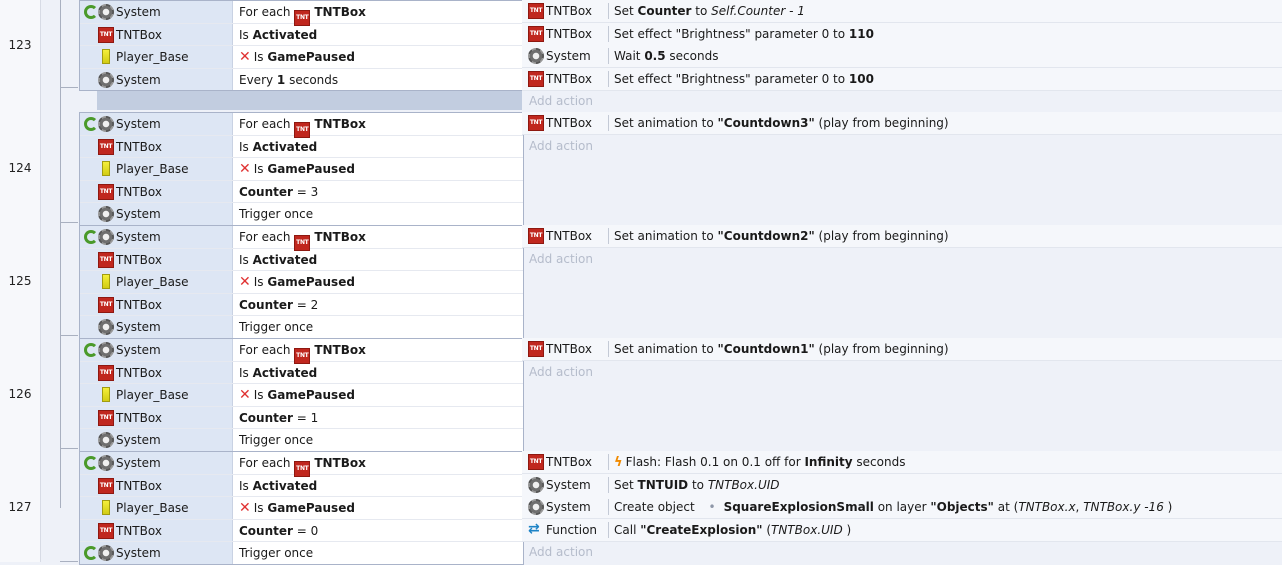 The image size is (1282, 565). Describe the element at coordinates (309, 99) in the screenshot. I see `selected-empty-row` at that location.